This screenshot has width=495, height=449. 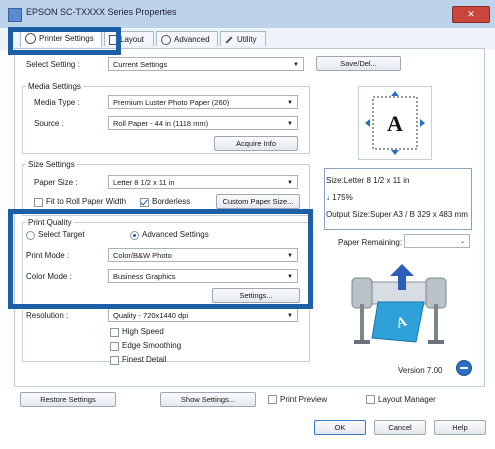 I want to click on select-setting-dropdown: Current Settings ▼, so click(x=206, y=64).